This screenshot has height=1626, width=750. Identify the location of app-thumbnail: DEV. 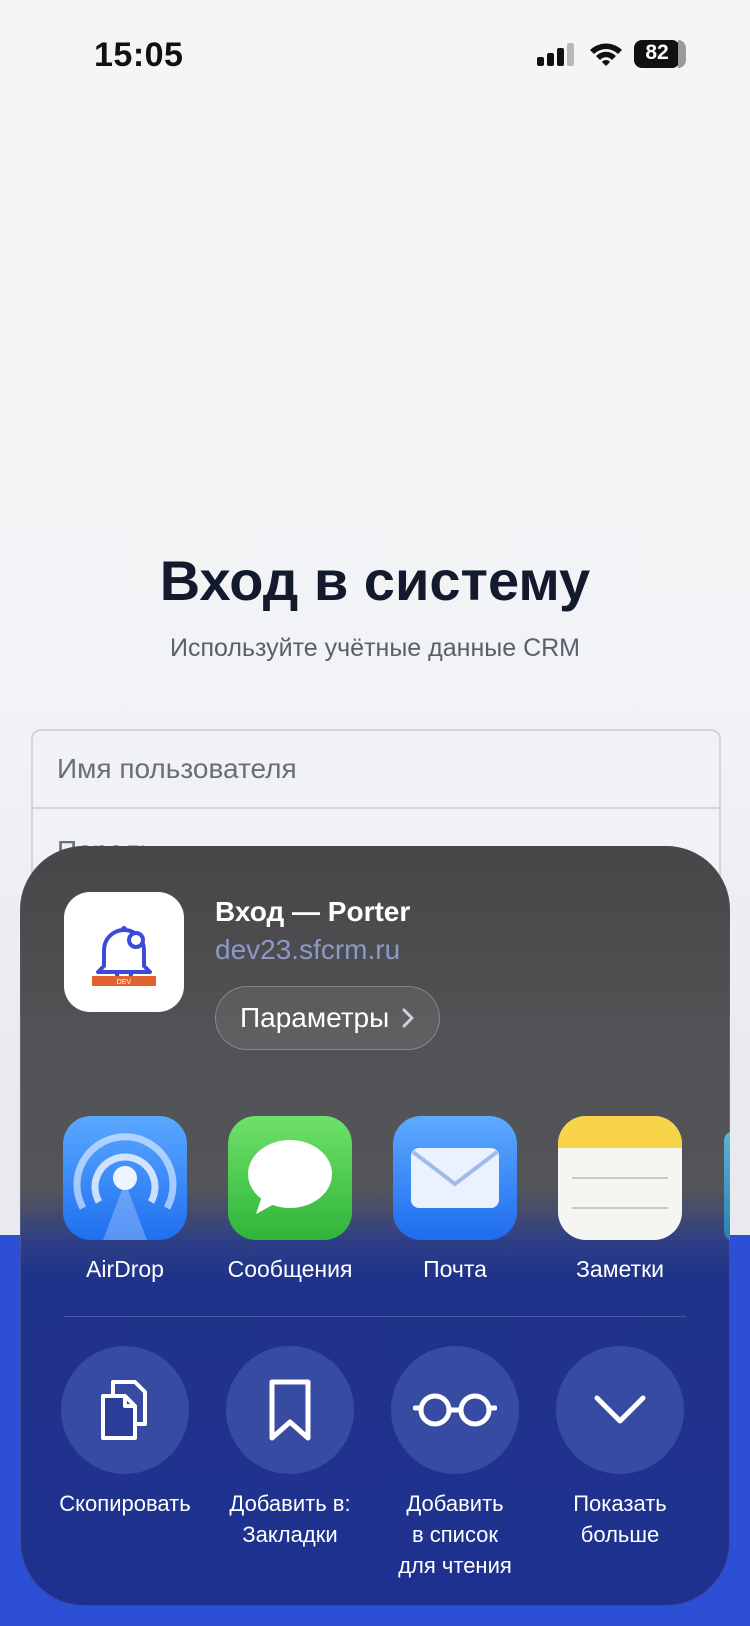
(124, 952).